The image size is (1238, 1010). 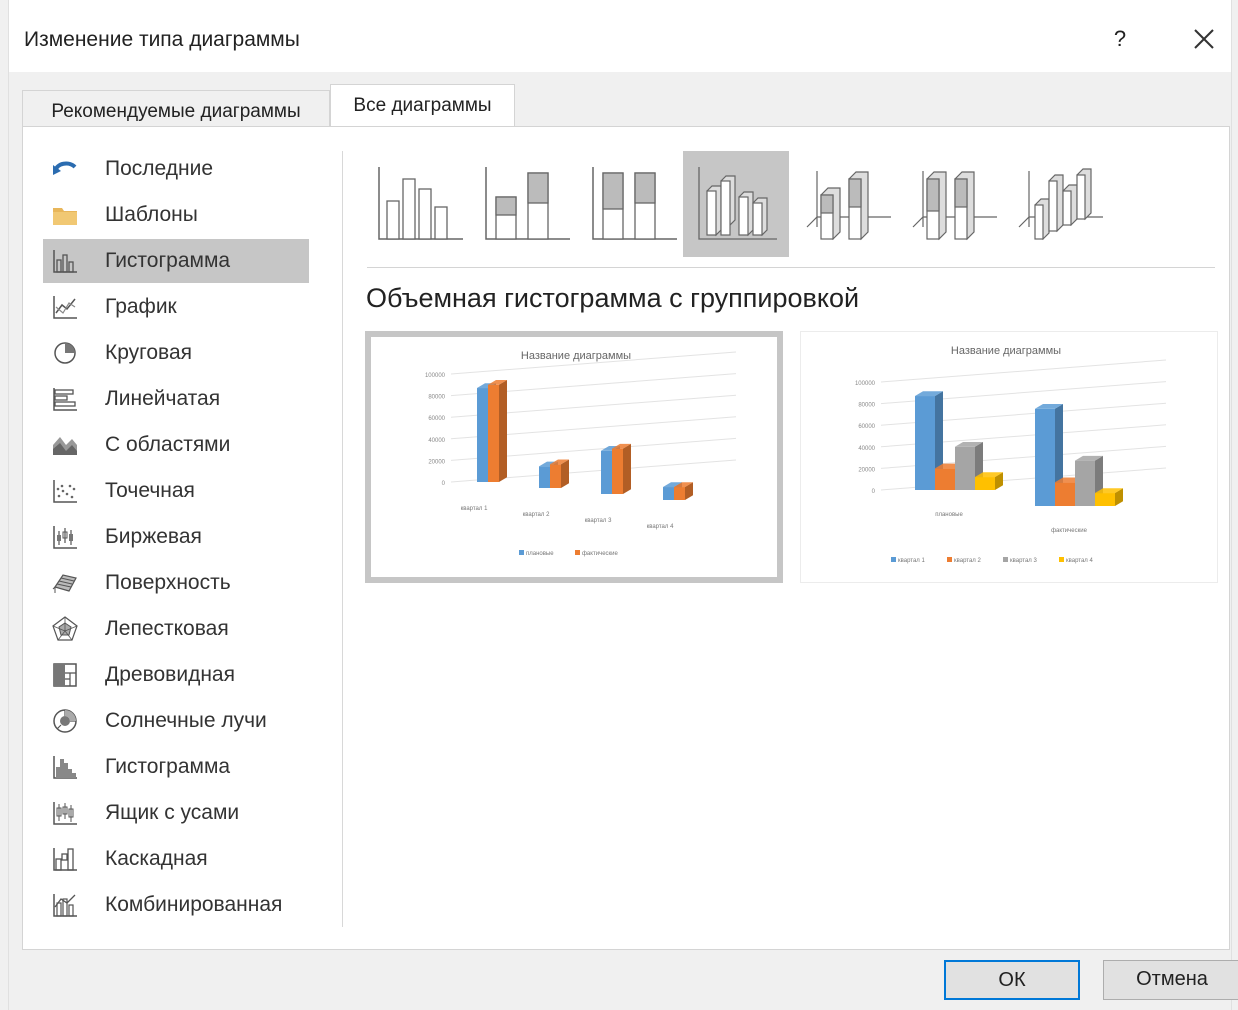 I want to click on sidebar-divider, so click(x=342, y=539).